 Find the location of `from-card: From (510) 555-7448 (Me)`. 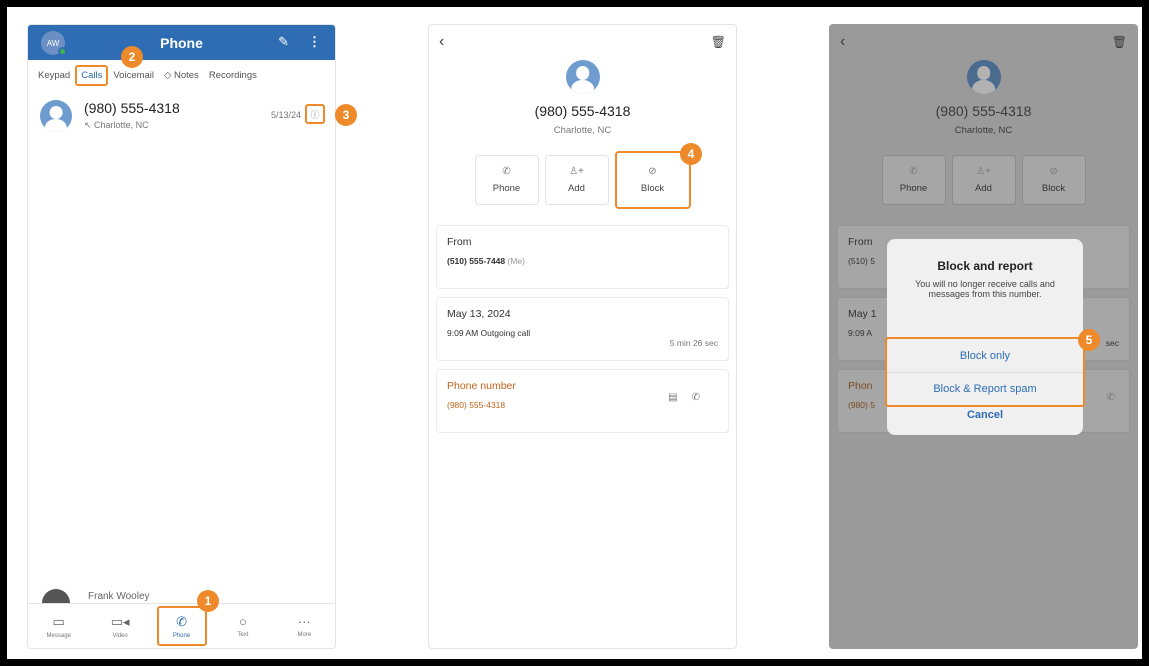

from-card: From (510) 555-7448 (Me) is located at coordinates (582, 257).